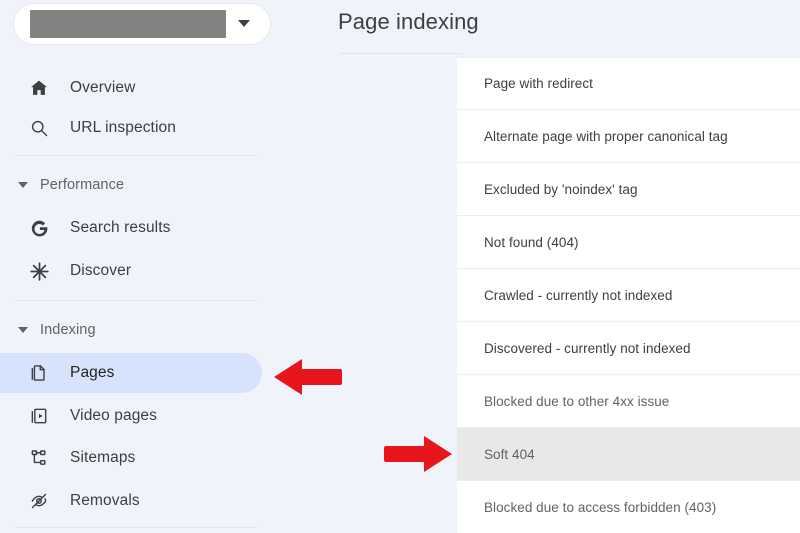  Describe the element at coordinates (39, 501) in the screenshot. I see `eye-off-icon` at that location.